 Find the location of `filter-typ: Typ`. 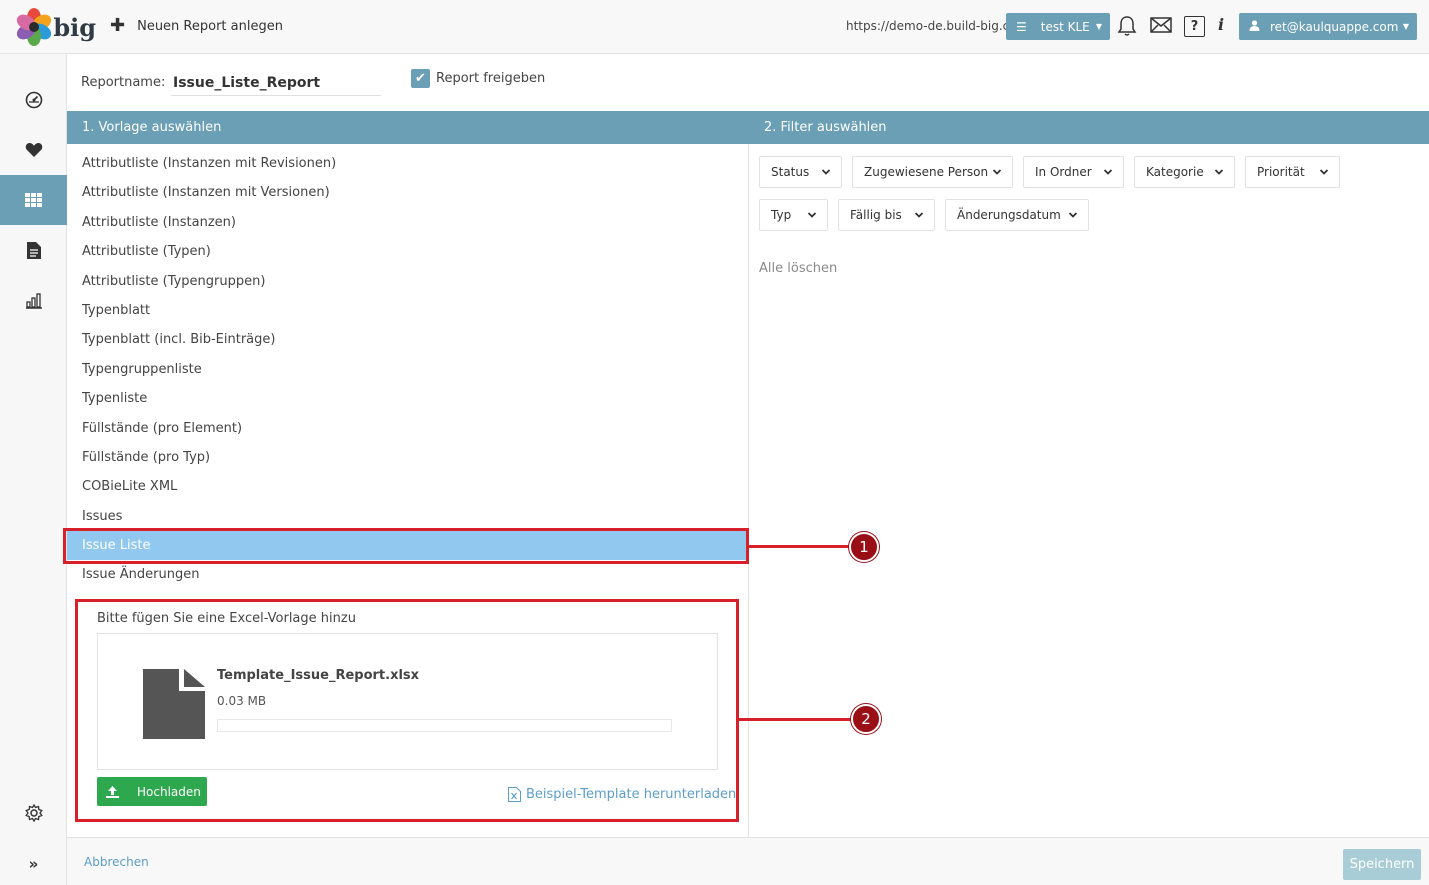

filter-typ: Typ is located at coordinates (793, 215).